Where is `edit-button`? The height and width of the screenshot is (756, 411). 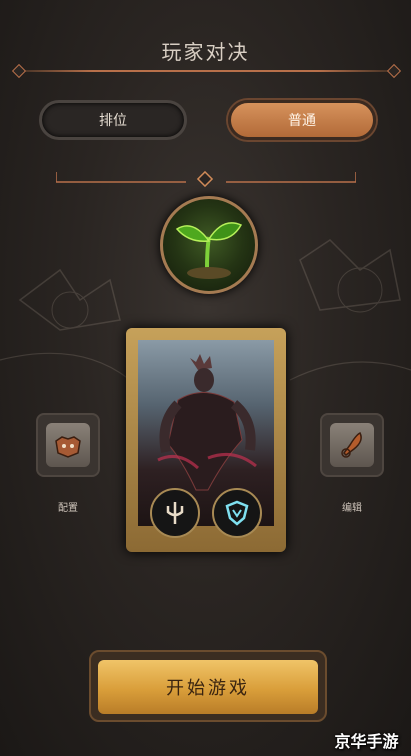
edit-button is located at coordinates (352, 445).